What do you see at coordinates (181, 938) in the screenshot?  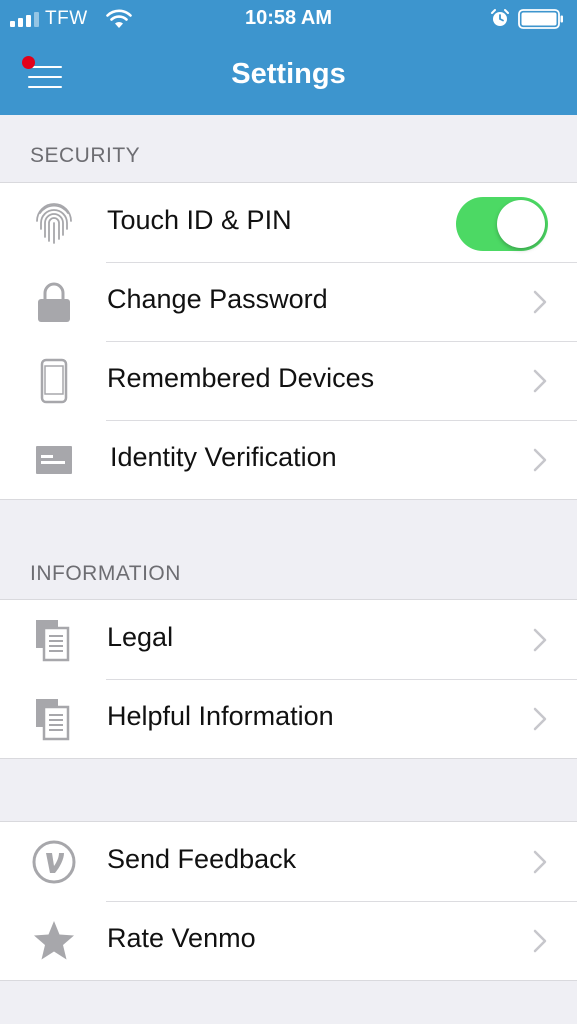 I see `settings-row-label: Rate Venmo` at bounding box center [181, 938].